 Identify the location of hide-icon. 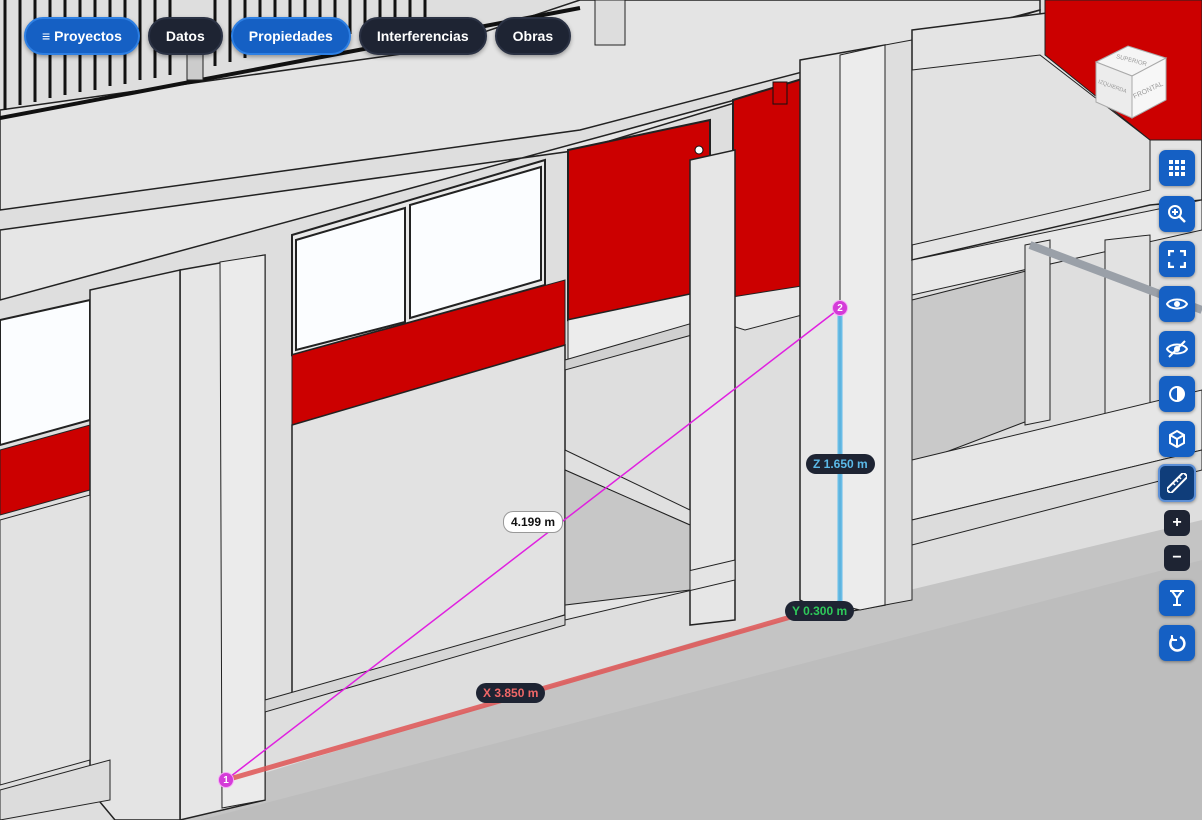
(1177, 349).